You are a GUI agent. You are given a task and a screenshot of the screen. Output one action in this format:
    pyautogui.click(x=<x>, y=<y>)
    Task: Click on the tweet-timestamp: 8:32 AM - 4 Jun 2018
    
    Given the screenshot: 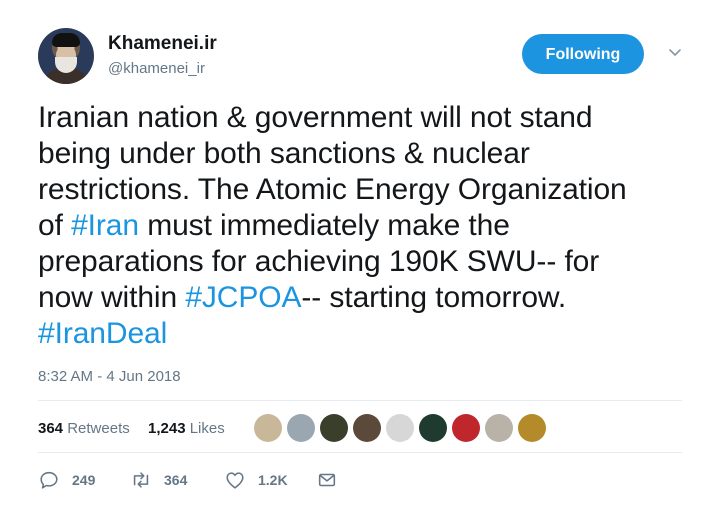 What is the action you would take?
    pyautogui.click(x=109, y=376)
    